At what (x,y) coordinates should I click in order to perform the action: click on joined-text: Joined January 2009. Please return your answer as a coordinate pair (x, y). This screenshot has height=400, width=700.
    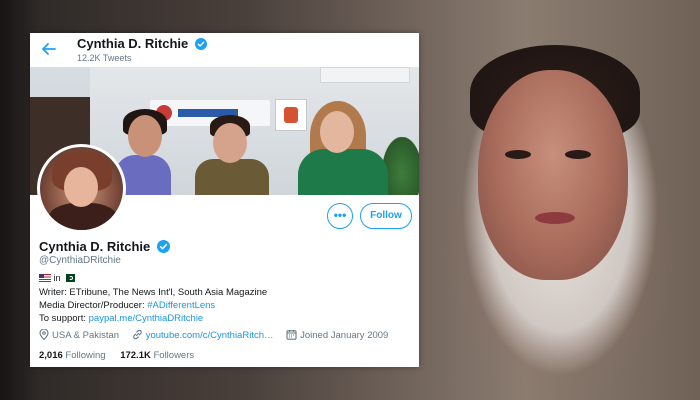
    Looking at the image, I should click on (344, 335).